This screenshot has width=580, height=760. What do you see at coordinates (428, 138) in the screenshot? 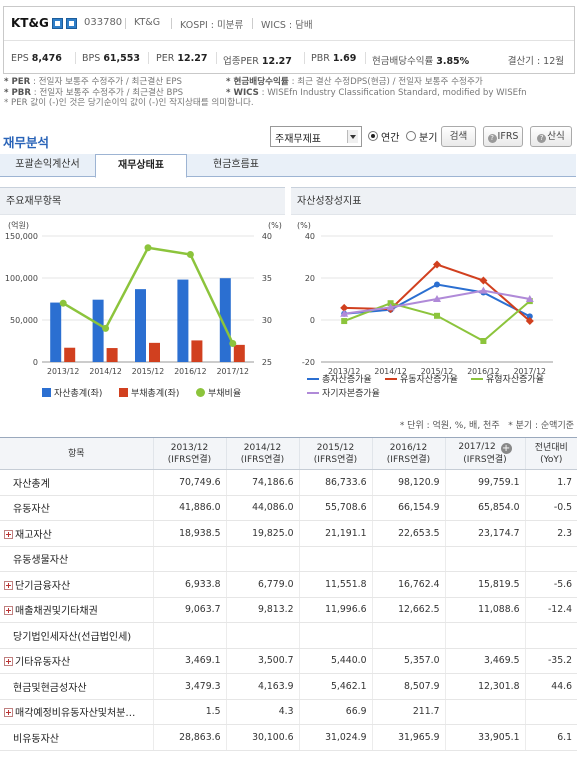
I see `radio-quarter-label: 분기` at bounding box center [428, 138].